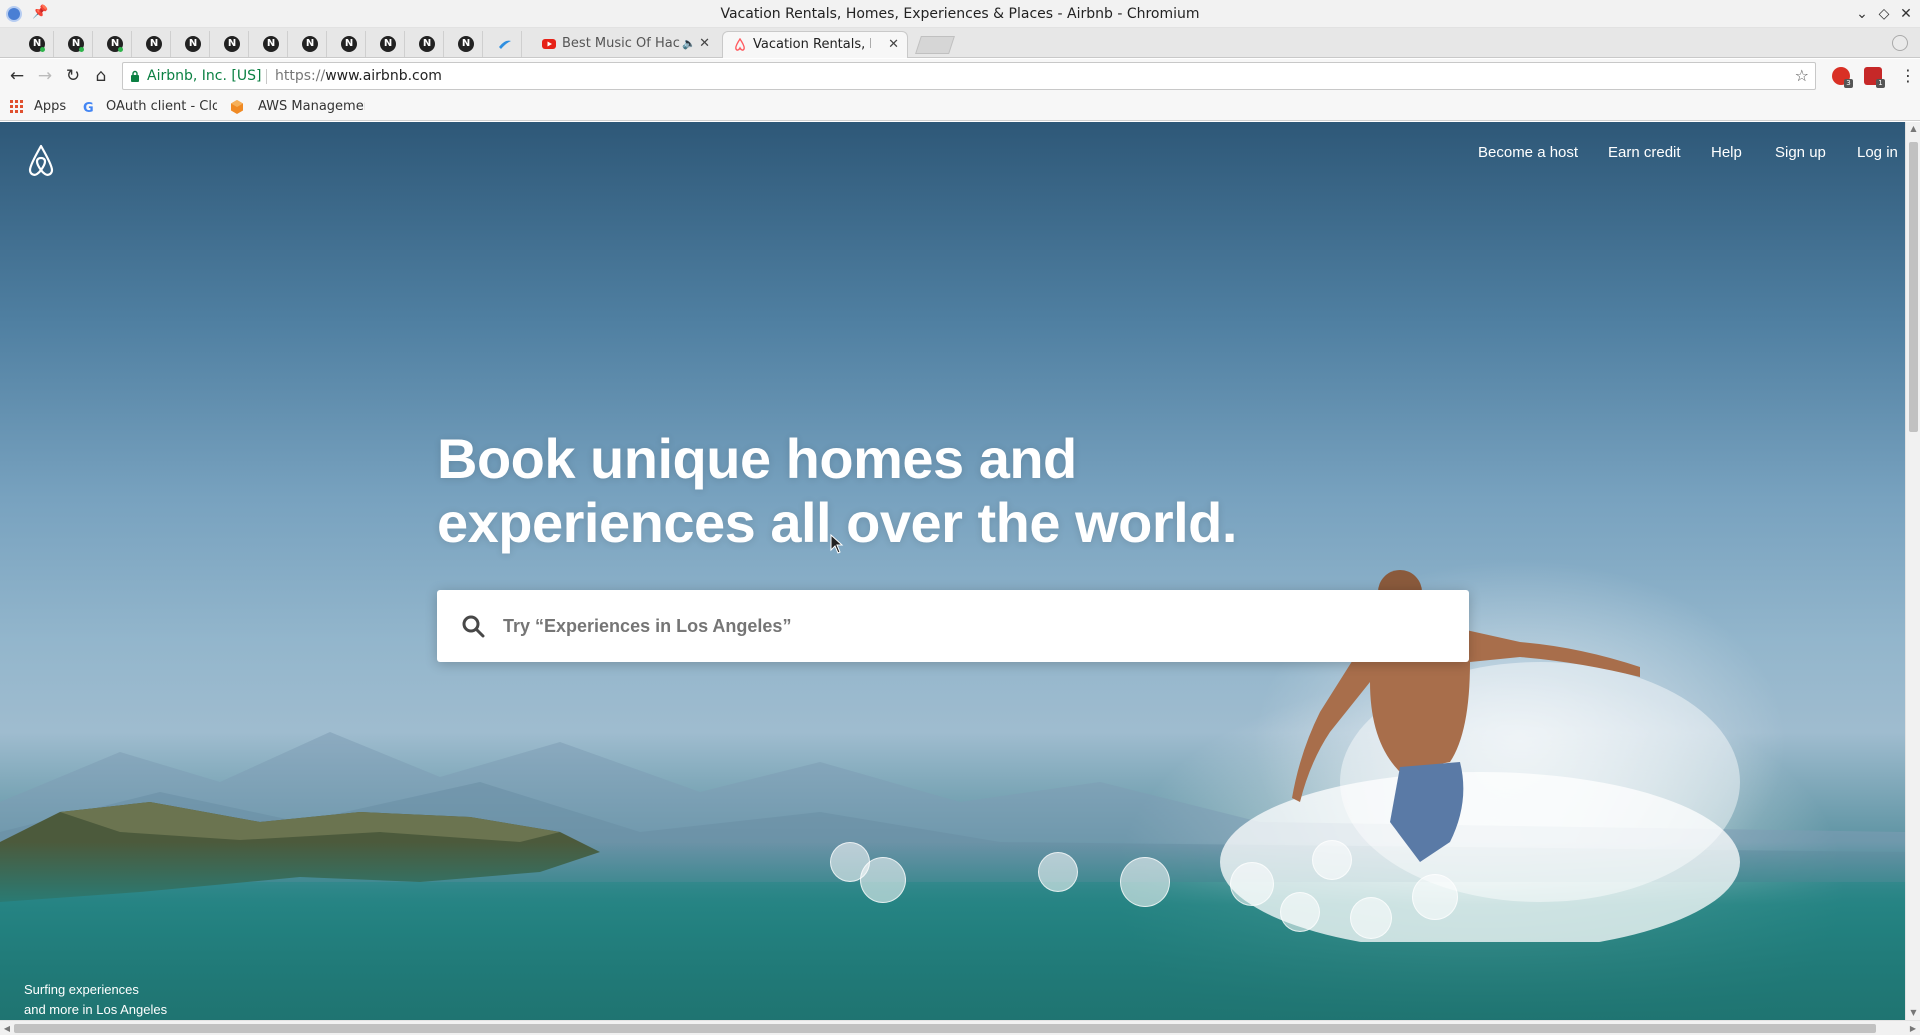 Image resolution: width=1920 pixels, height=1036 pixels. Describe the element at coordinates (17, 76) in the screenshot. I see `back-icon: ←` at that location.